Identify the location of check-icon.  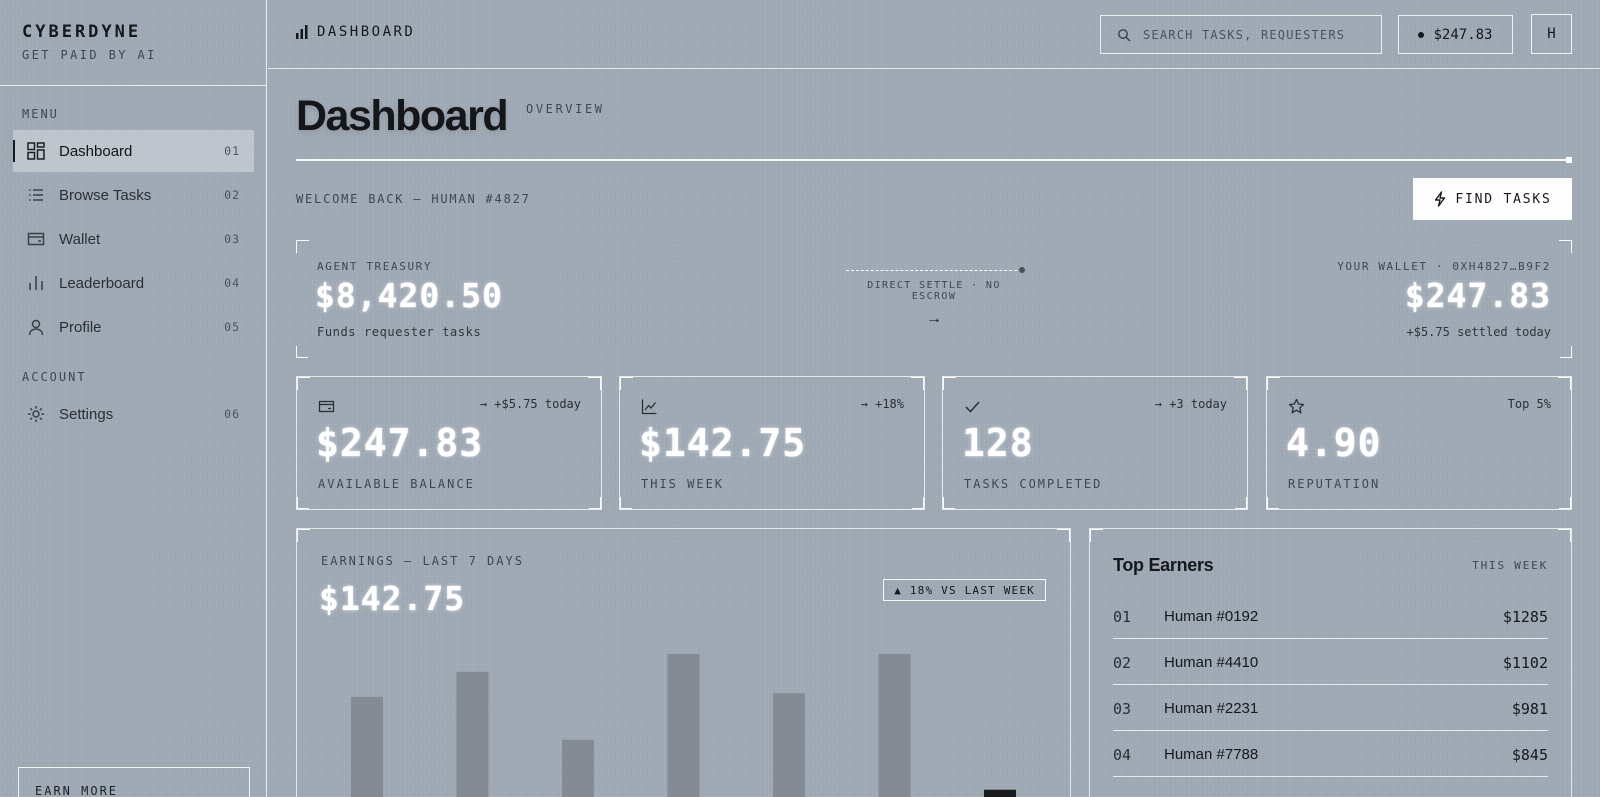
(972, 406).